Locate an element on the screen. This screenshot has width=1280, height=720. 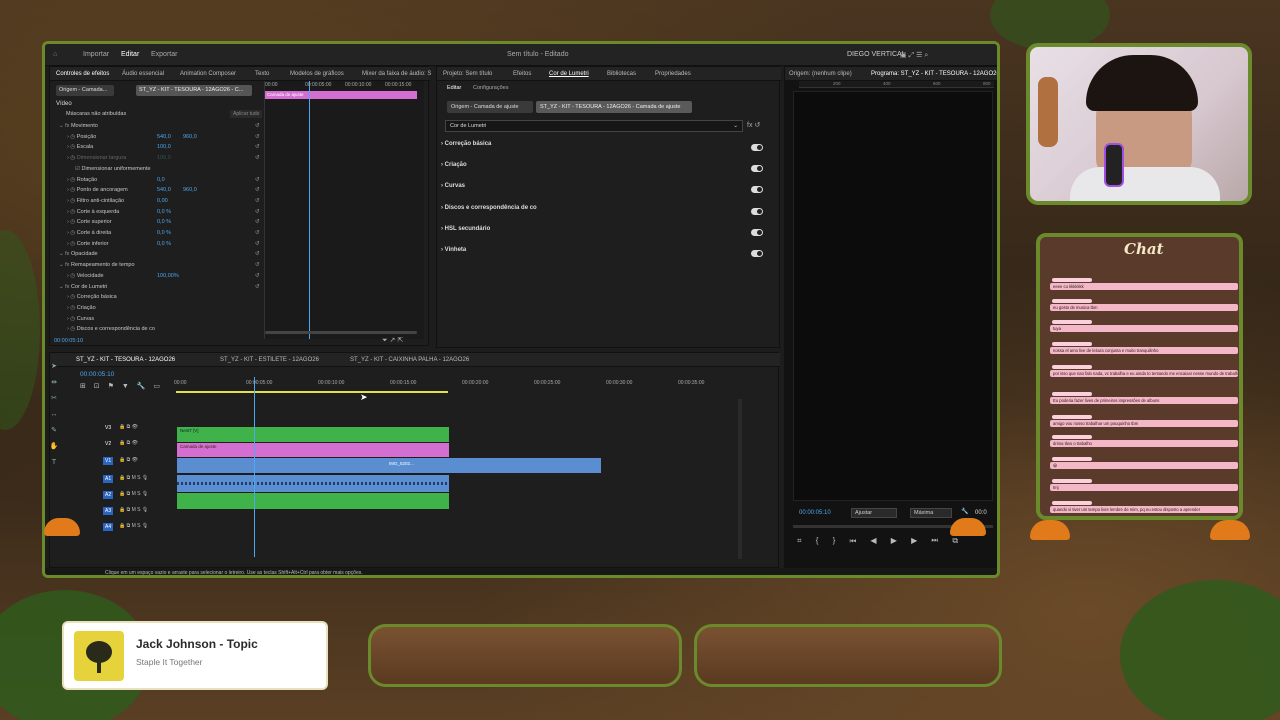
track-label: A3 is located at coordinates (108, 511).